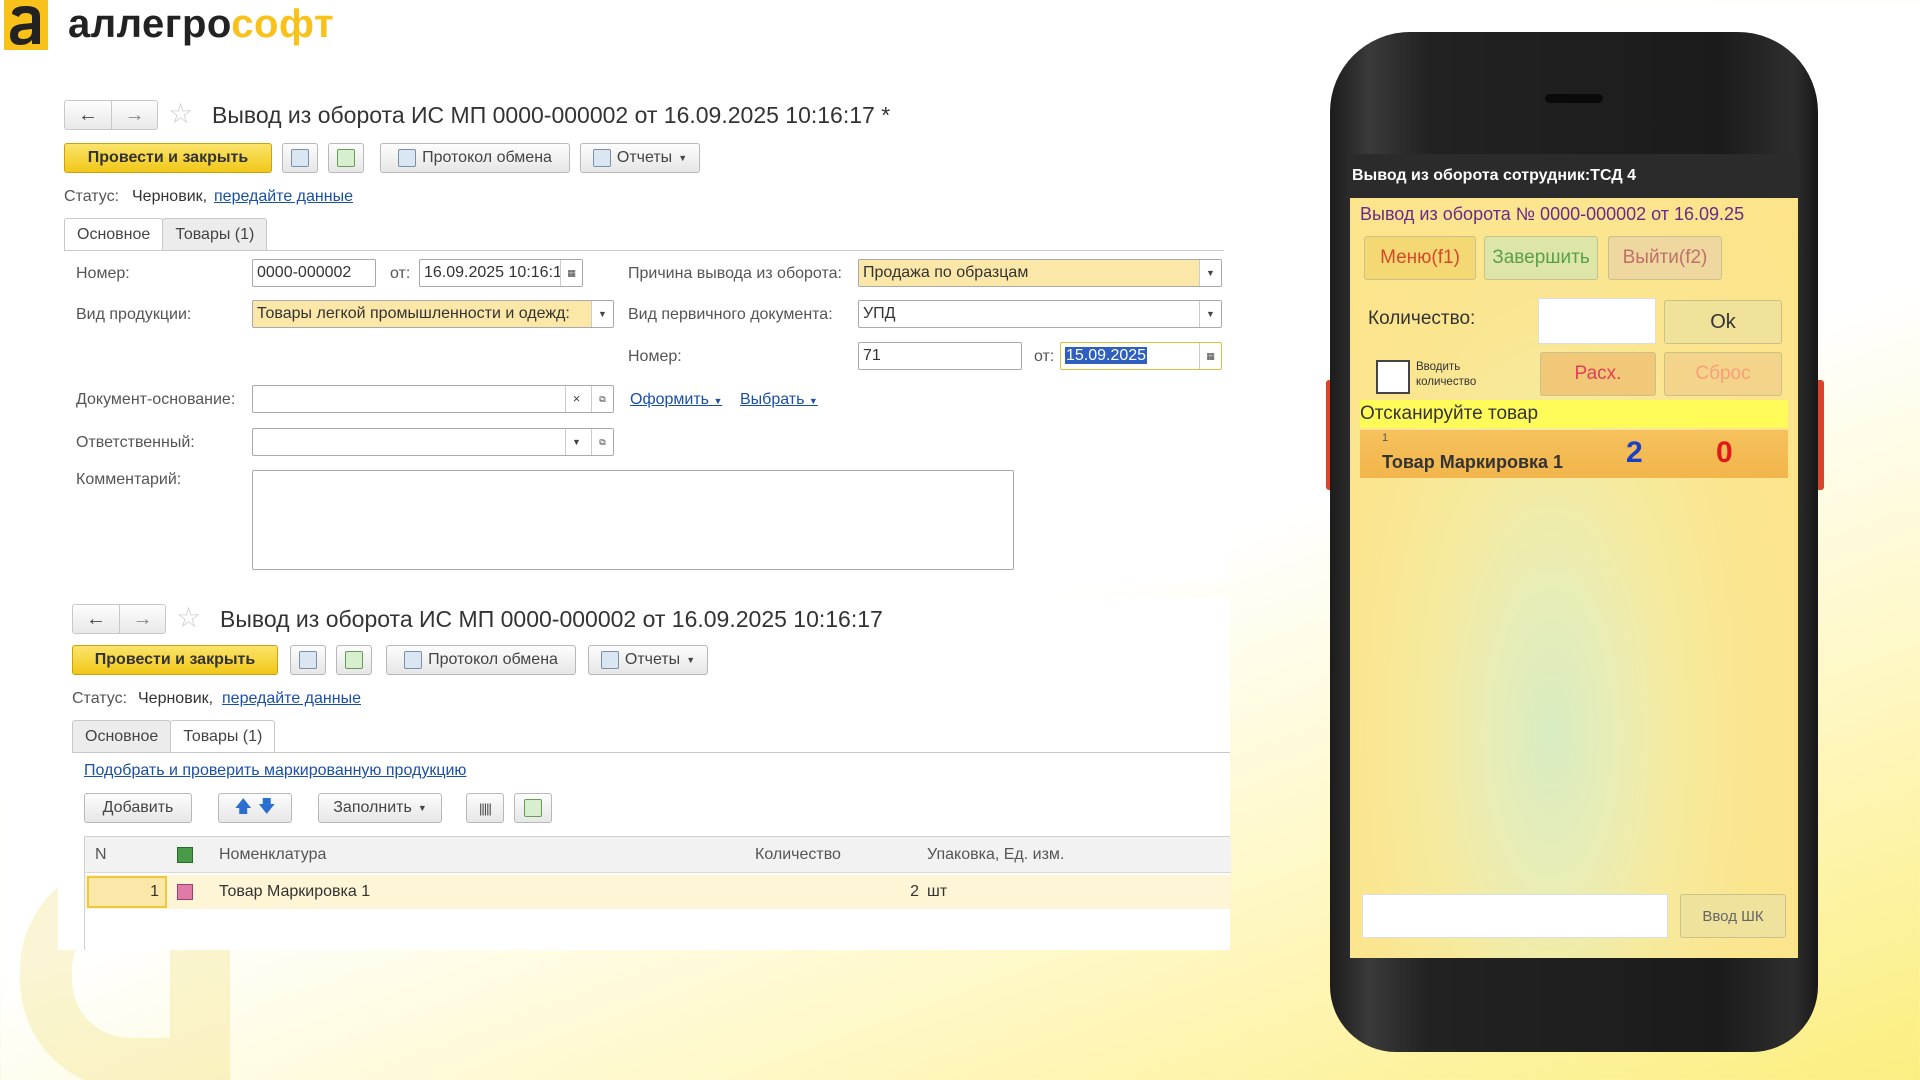 This screenshot has width=1920, height=1080. I want to click on row-n-cell: 1, so click(127, 892).